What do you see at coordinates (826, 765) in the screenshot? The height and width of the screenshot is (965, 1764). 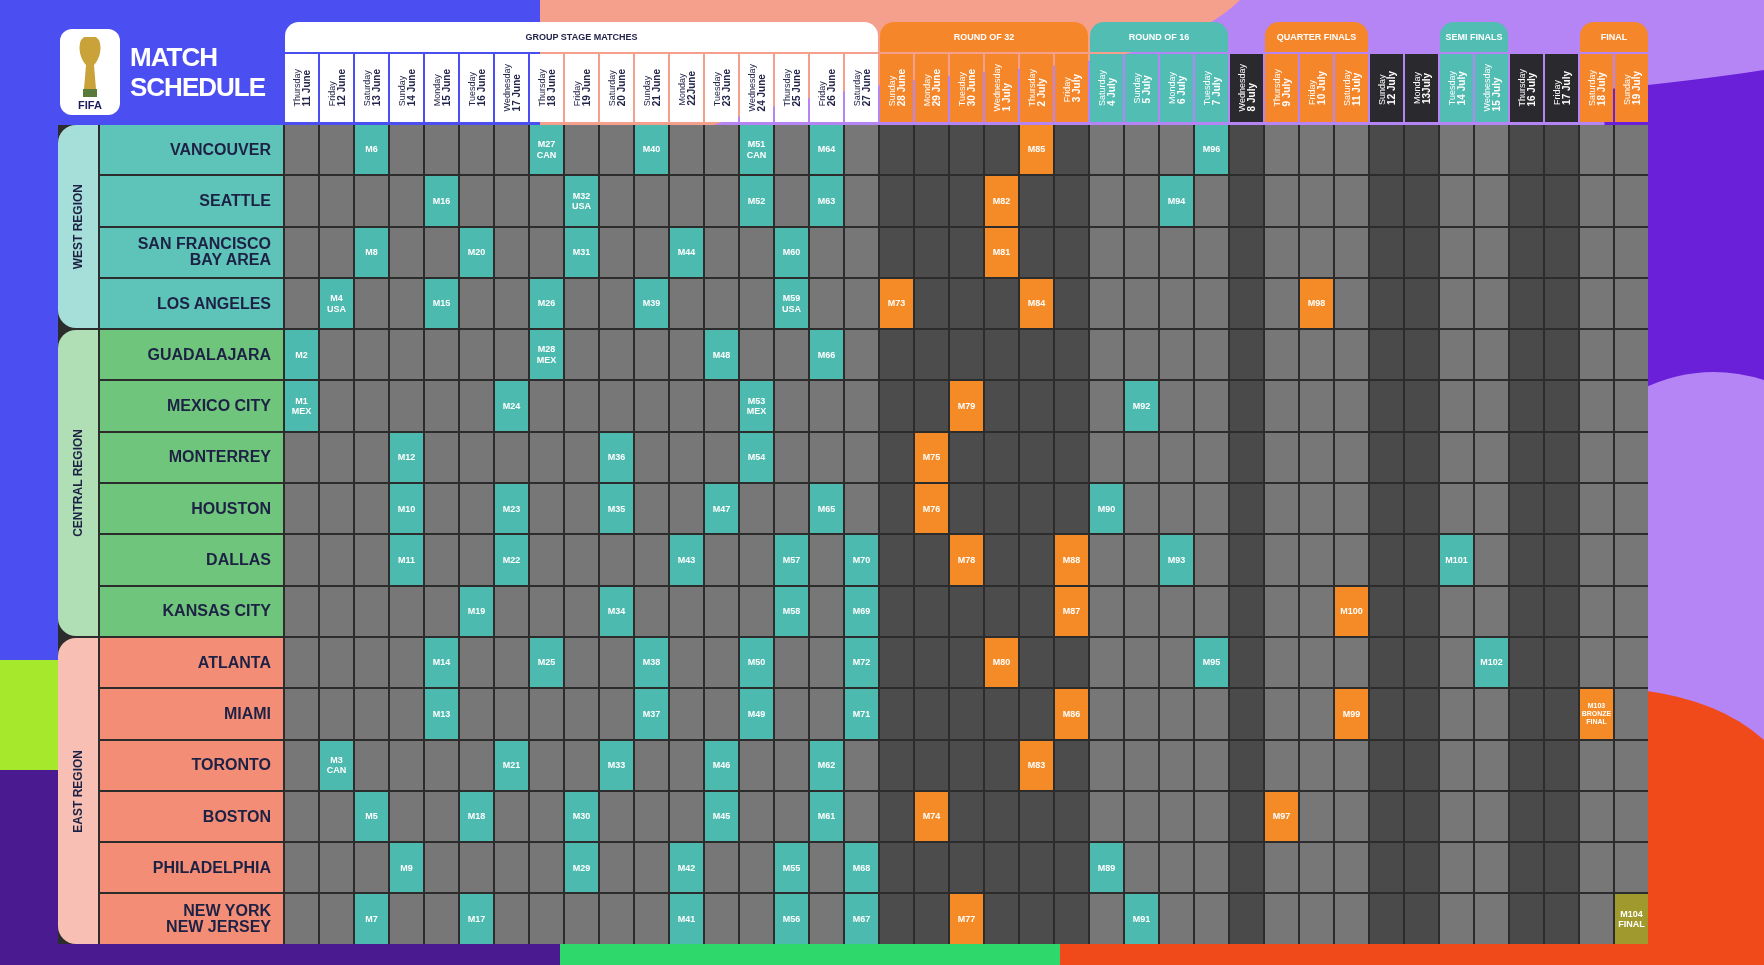 I see `match-cell: M62` at bounding box center [826, 765].